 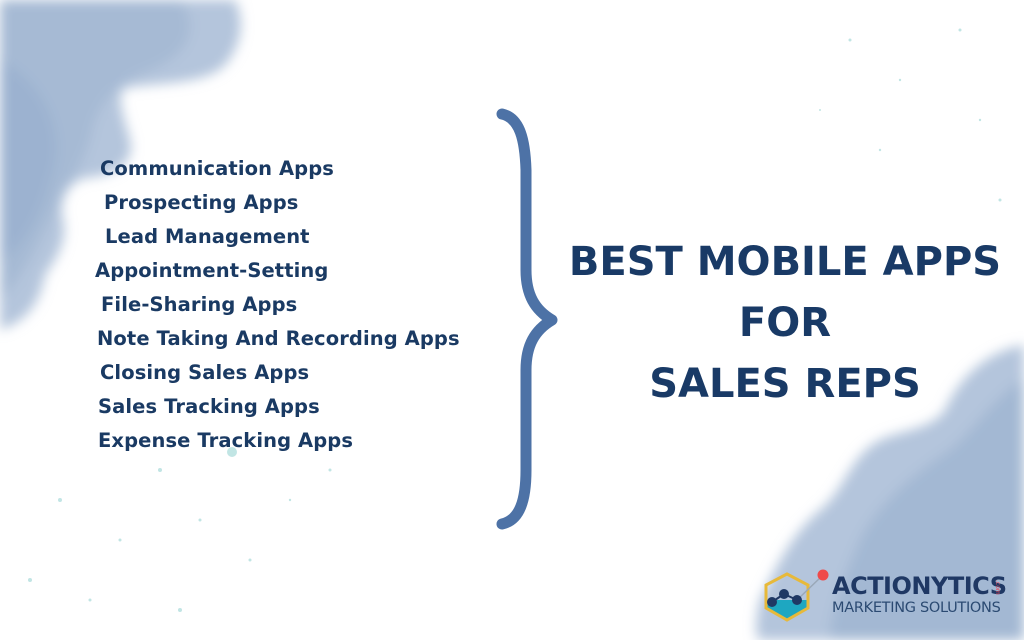 I want to click on list-item: Communication Apps, so click(x=217, y=168).